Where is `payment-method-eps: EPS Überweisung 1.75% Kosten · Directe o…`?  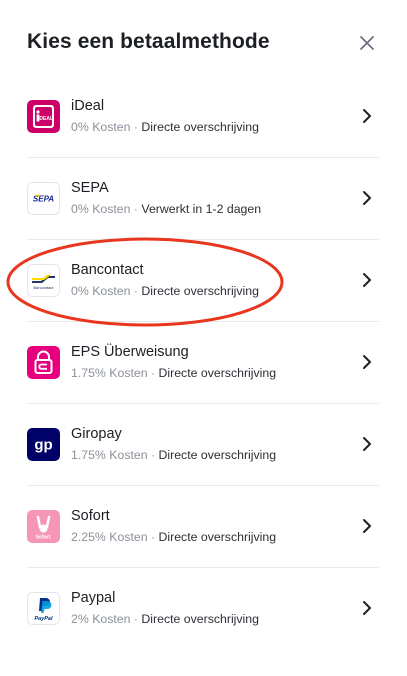 payment-method-eps: EPS Überweisung 1.75% Kosten · Directe o… is located at coordinates (203, 363).